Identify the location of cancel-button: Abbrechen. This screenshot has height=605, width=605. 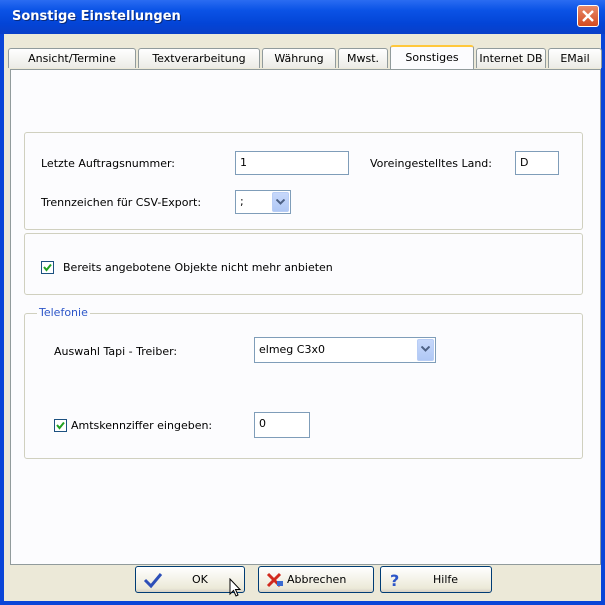
(316, 579).